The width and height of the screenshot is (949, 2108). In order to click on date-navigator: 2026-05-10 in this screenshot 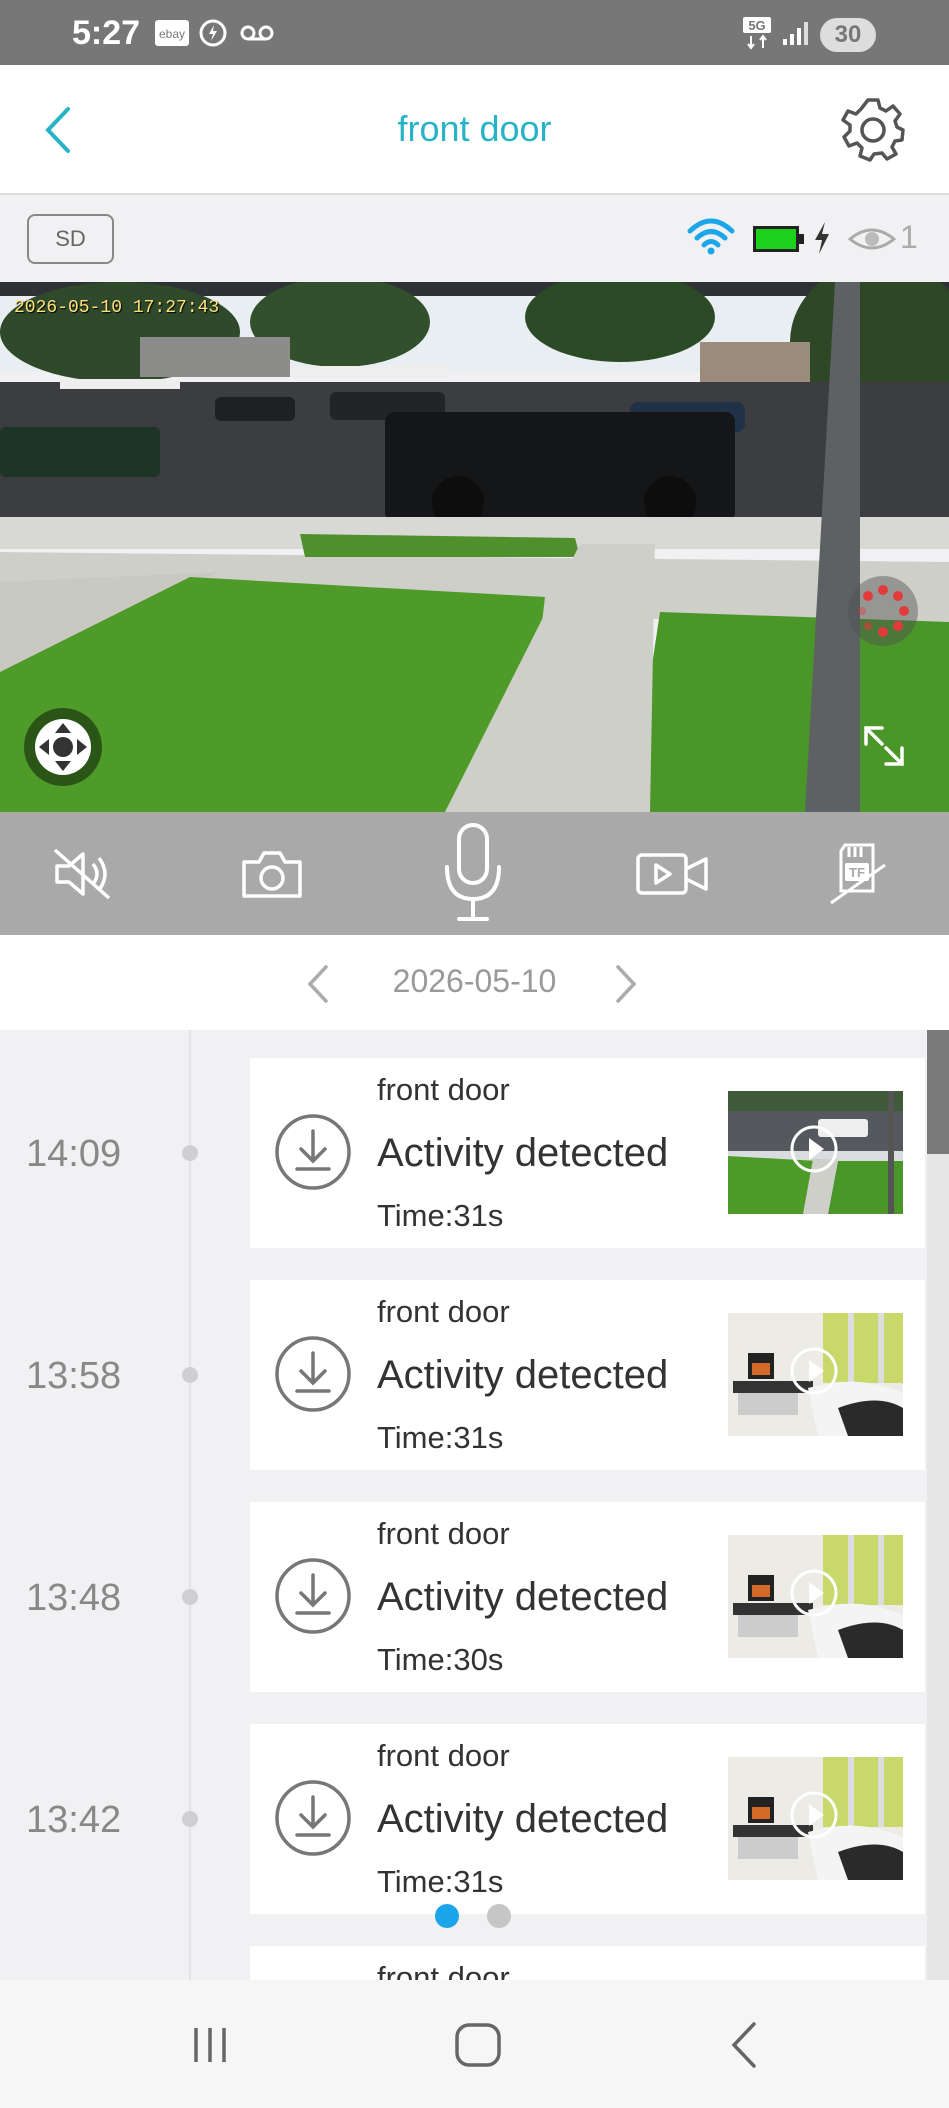, I will do `click(474, 982)`.